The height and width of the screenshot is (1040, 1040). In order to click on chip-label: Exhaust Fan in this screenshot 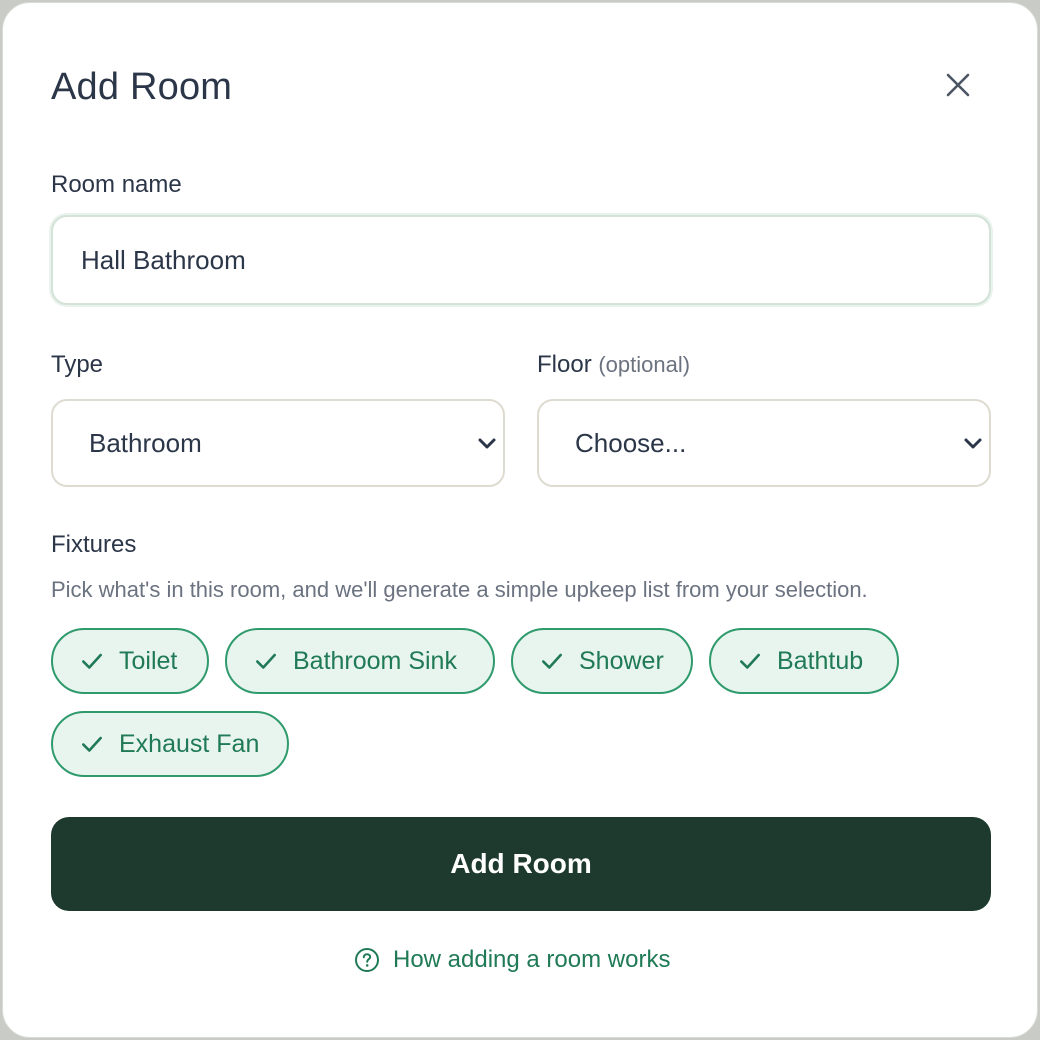, I will do `click(189, 743)`.